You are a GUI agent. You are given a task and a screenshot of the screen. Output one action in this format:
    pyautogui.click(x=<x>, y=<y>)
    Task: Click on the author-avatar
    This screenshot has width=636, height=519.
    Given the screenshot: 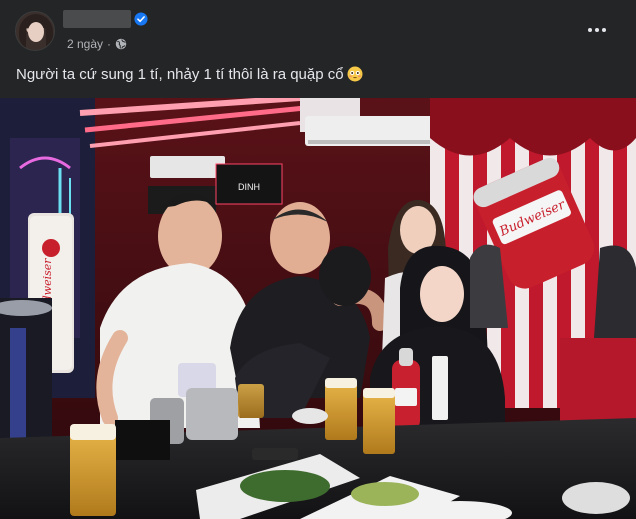 What is the action you would take?
    pyautogui.click(x=35, y=31)
    